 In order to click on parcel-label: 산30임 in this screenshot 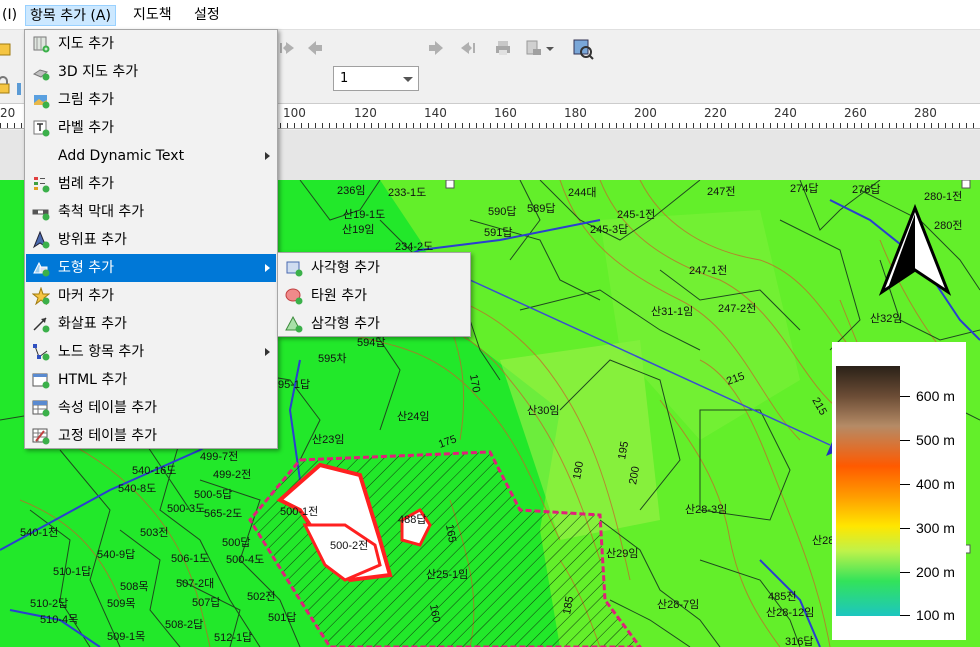, I will do `click(543, 410)`.